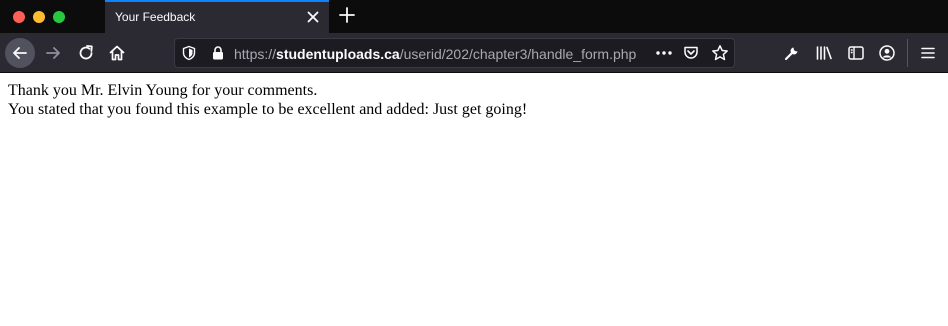 The width and height of the screenshot is (948, 326). Describe the element at coordinates (518, 54) in the screenshot. I see `url-path: /userid/202/chapter3/handle_form.php` at that location.